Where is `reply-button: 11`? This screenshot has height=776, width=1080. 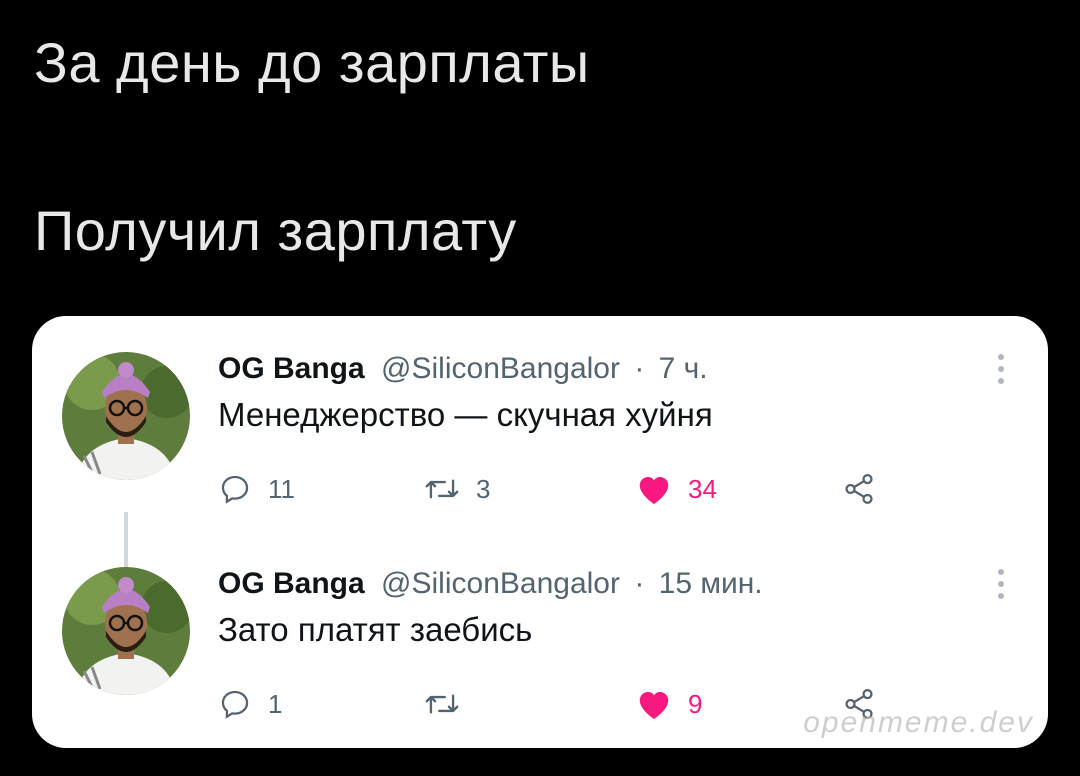 reply-button: 11 is located at coordinates (256, 489).